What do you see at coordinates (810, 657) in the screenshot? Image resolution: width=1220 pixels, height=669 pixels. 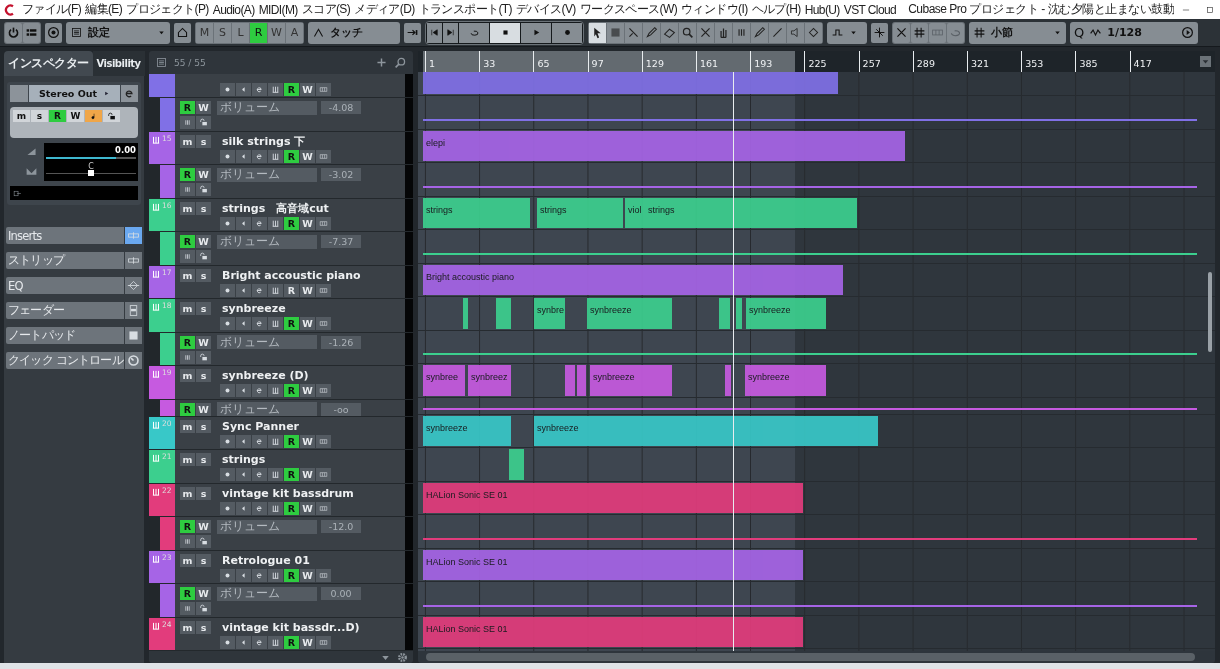 I see `horizontal-scrollbar` at bounding box center [810, 657].